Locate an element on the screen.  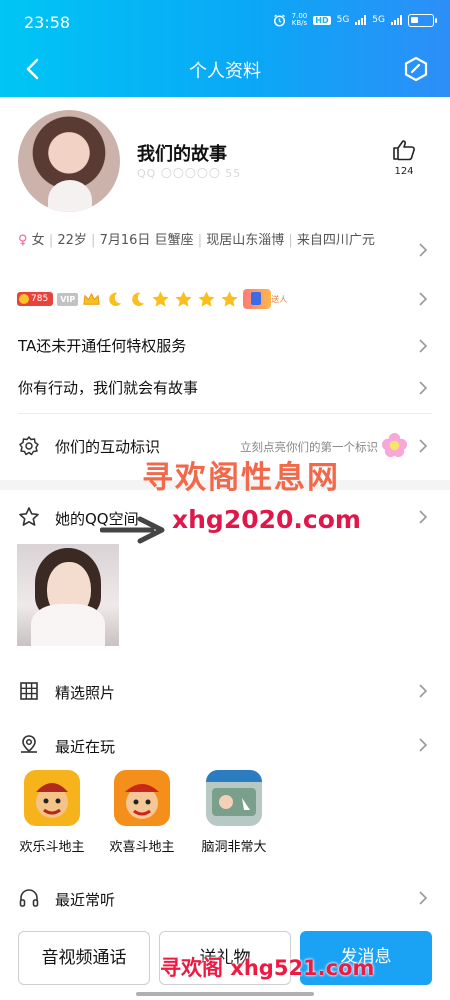
gift-badge-text: 送人 is located at coordinates (279, 299).